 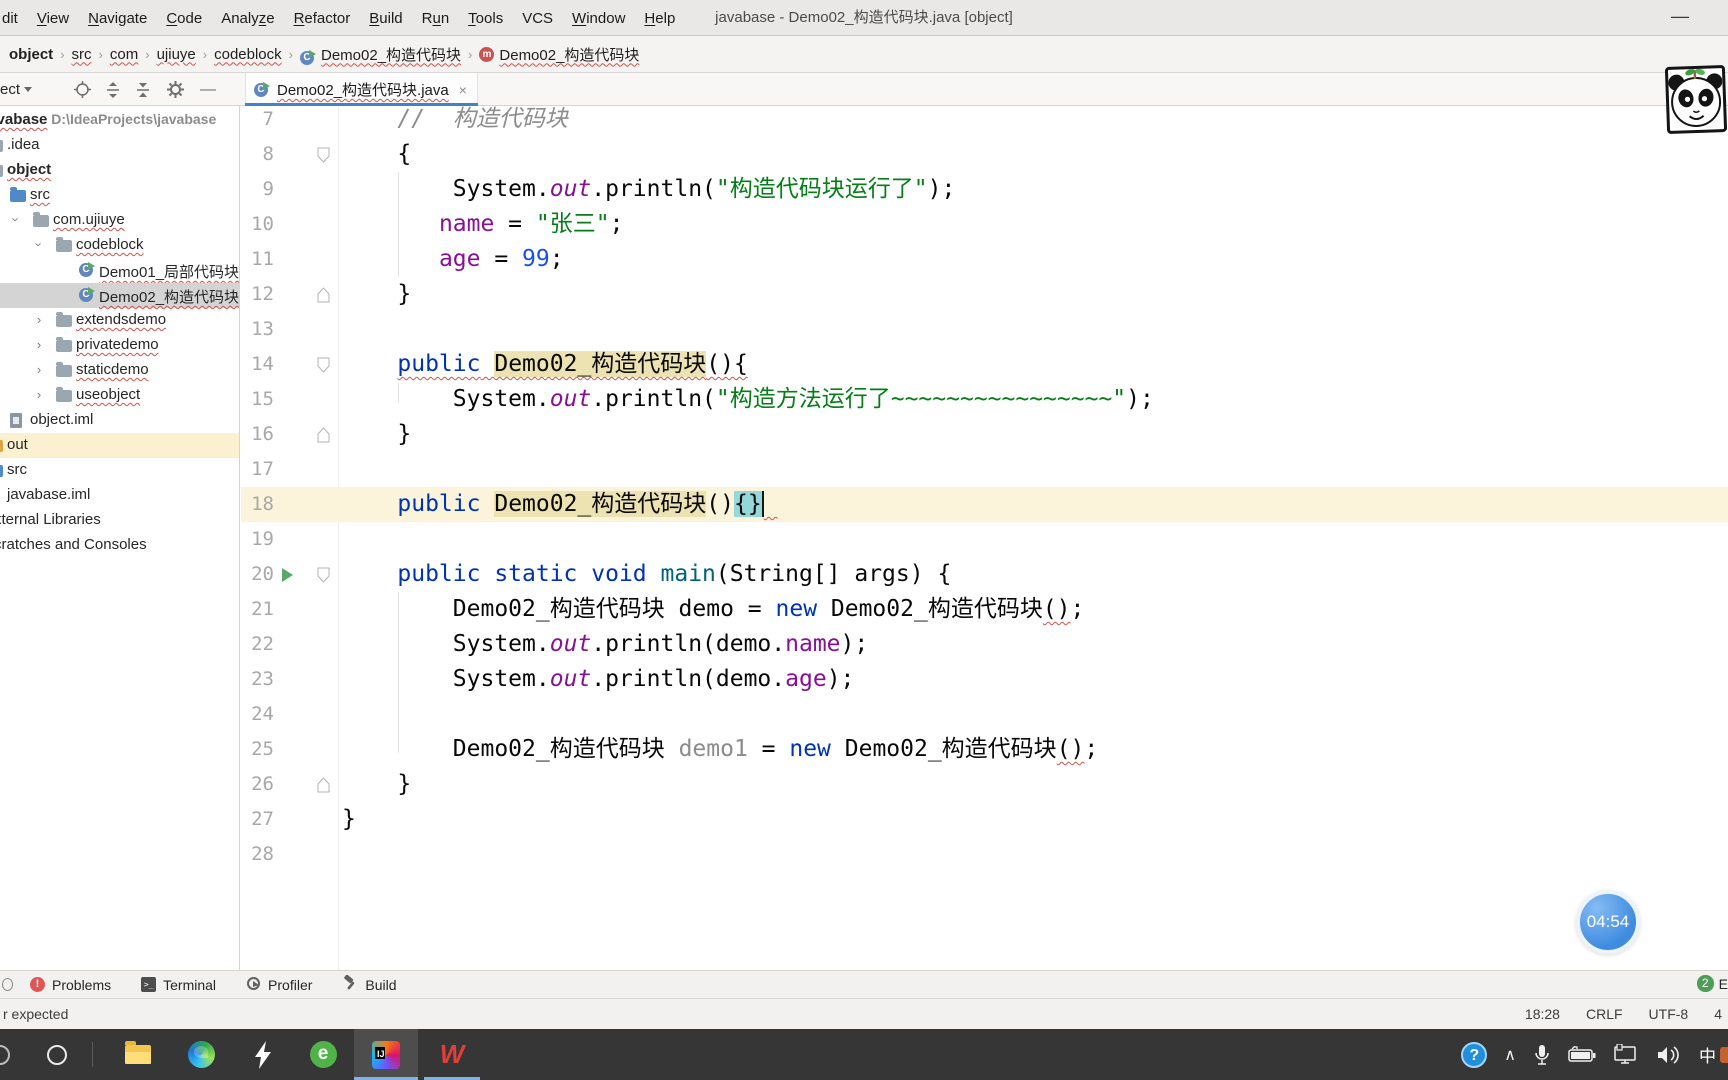 What do you see at coordinates (119, 295) in the screenshot?
I see `tree-item-demo02_-: C Demo02_构造代码块` at bounding box center [119, 295].